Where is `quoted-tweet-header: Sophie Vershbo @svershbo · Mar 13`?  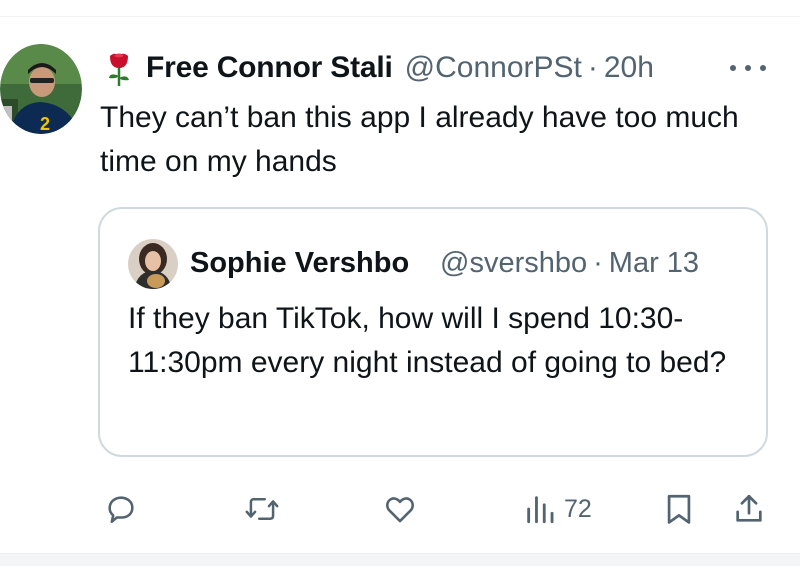 quoted-tweet-header: Sophie Vershbo @svershbo · Mar 13 is located at coordinates (444, 263).